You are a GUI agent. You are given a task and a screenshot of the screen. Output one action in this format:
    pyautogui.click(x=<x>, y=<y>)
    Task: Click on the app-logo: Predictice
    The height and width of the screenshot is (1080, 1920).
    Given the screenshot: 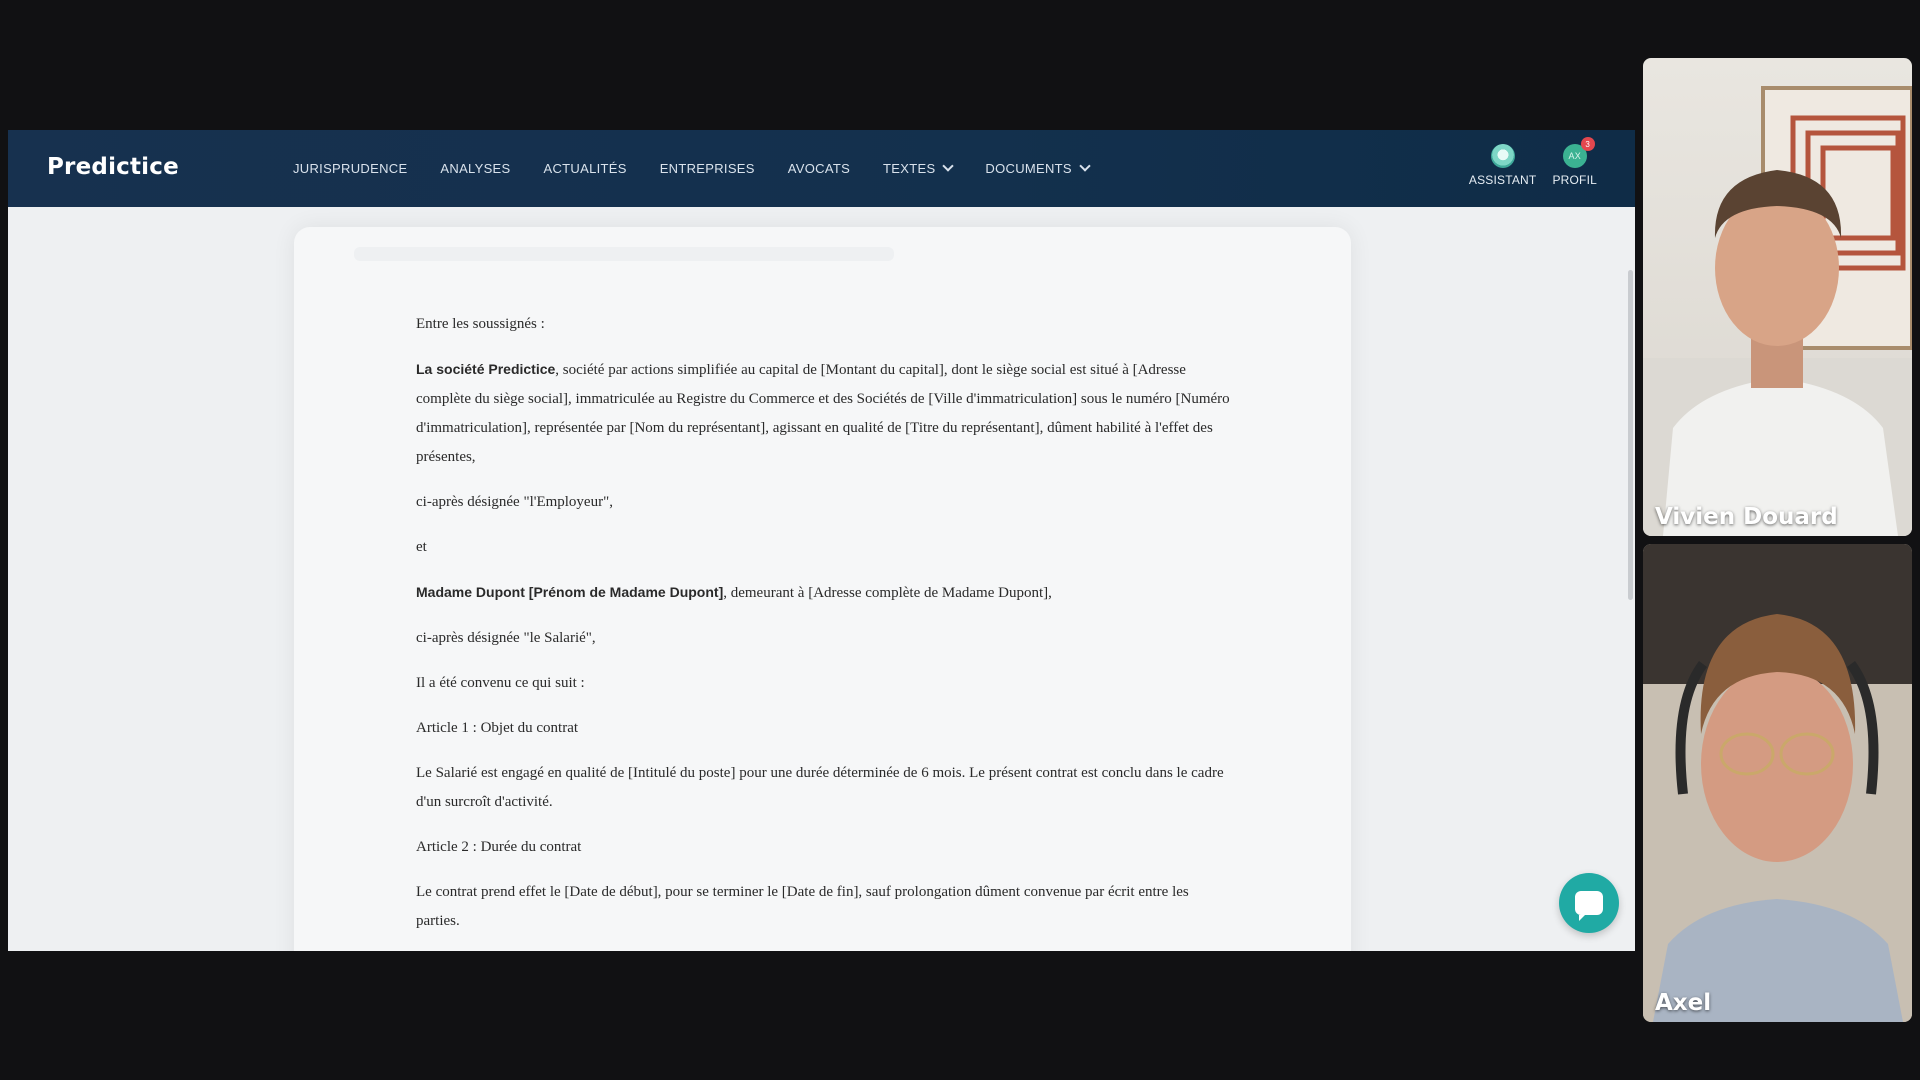 What is the action you would take?
    pyautogui.click(x=113, y=167)
    